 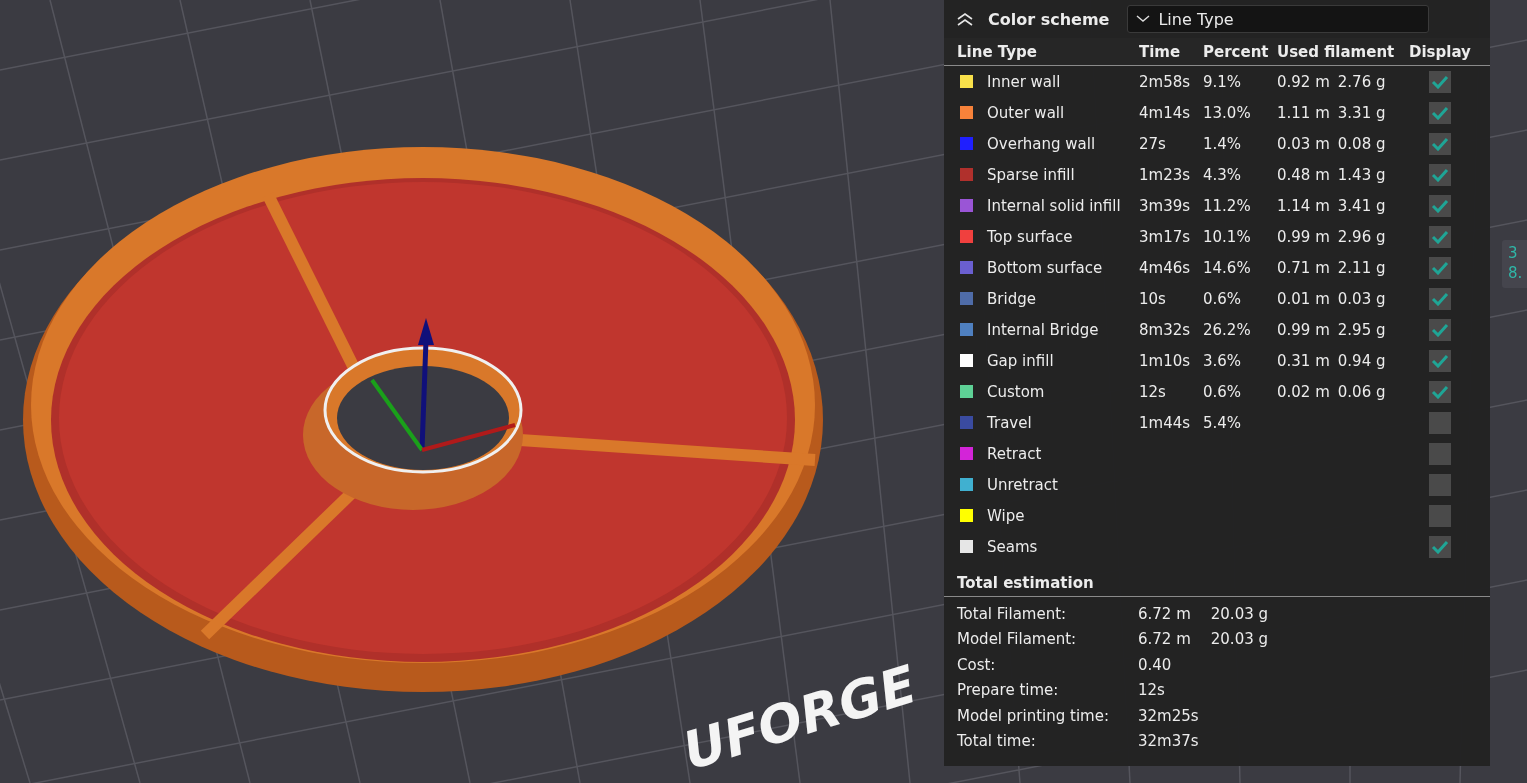 What do you see at coordinates (1303, 81) in the screenshot?
I see `length-cell: 0.92 m` at bounding box center [1303, 81].